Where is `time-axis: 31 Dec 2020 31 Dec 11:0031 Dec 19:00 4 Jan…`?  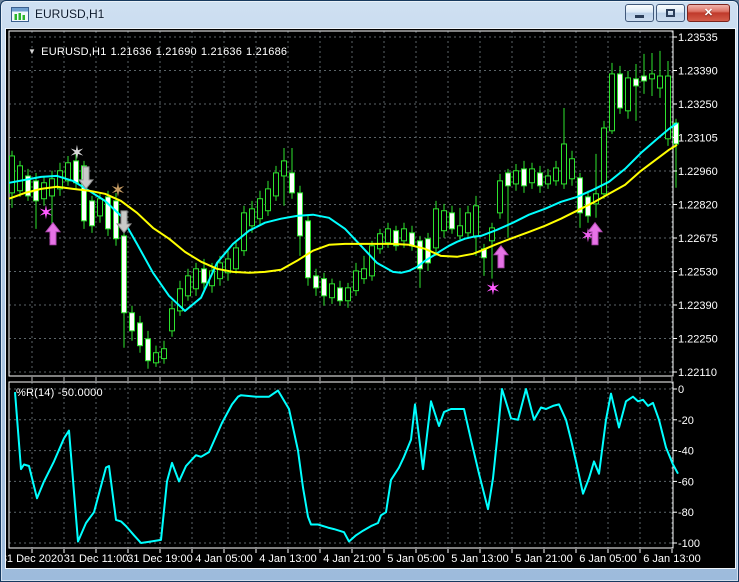
time-axis: 31 Dec 2020 31 Dec 11:0031 Dec 19:00 4 Jan… is located at coordinates (353, 559).